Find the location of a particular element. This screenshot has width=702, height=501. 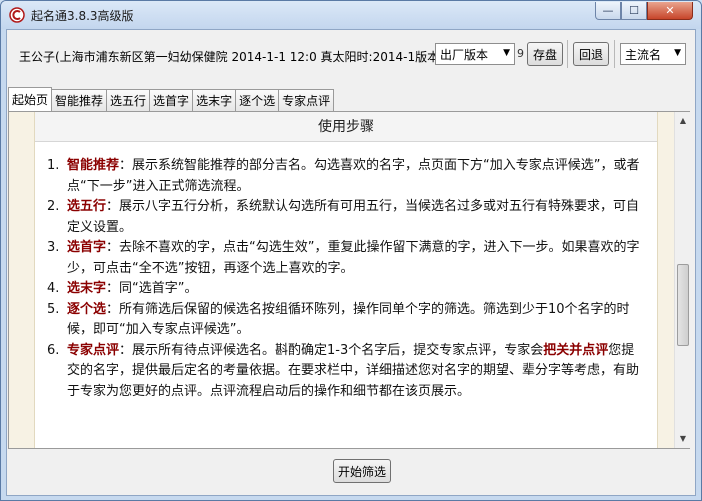

tab-bar: 起始页 智能推荐 选五行 选首字 选末字 逐个选 专家点评 is located at coordinates (171, 99).